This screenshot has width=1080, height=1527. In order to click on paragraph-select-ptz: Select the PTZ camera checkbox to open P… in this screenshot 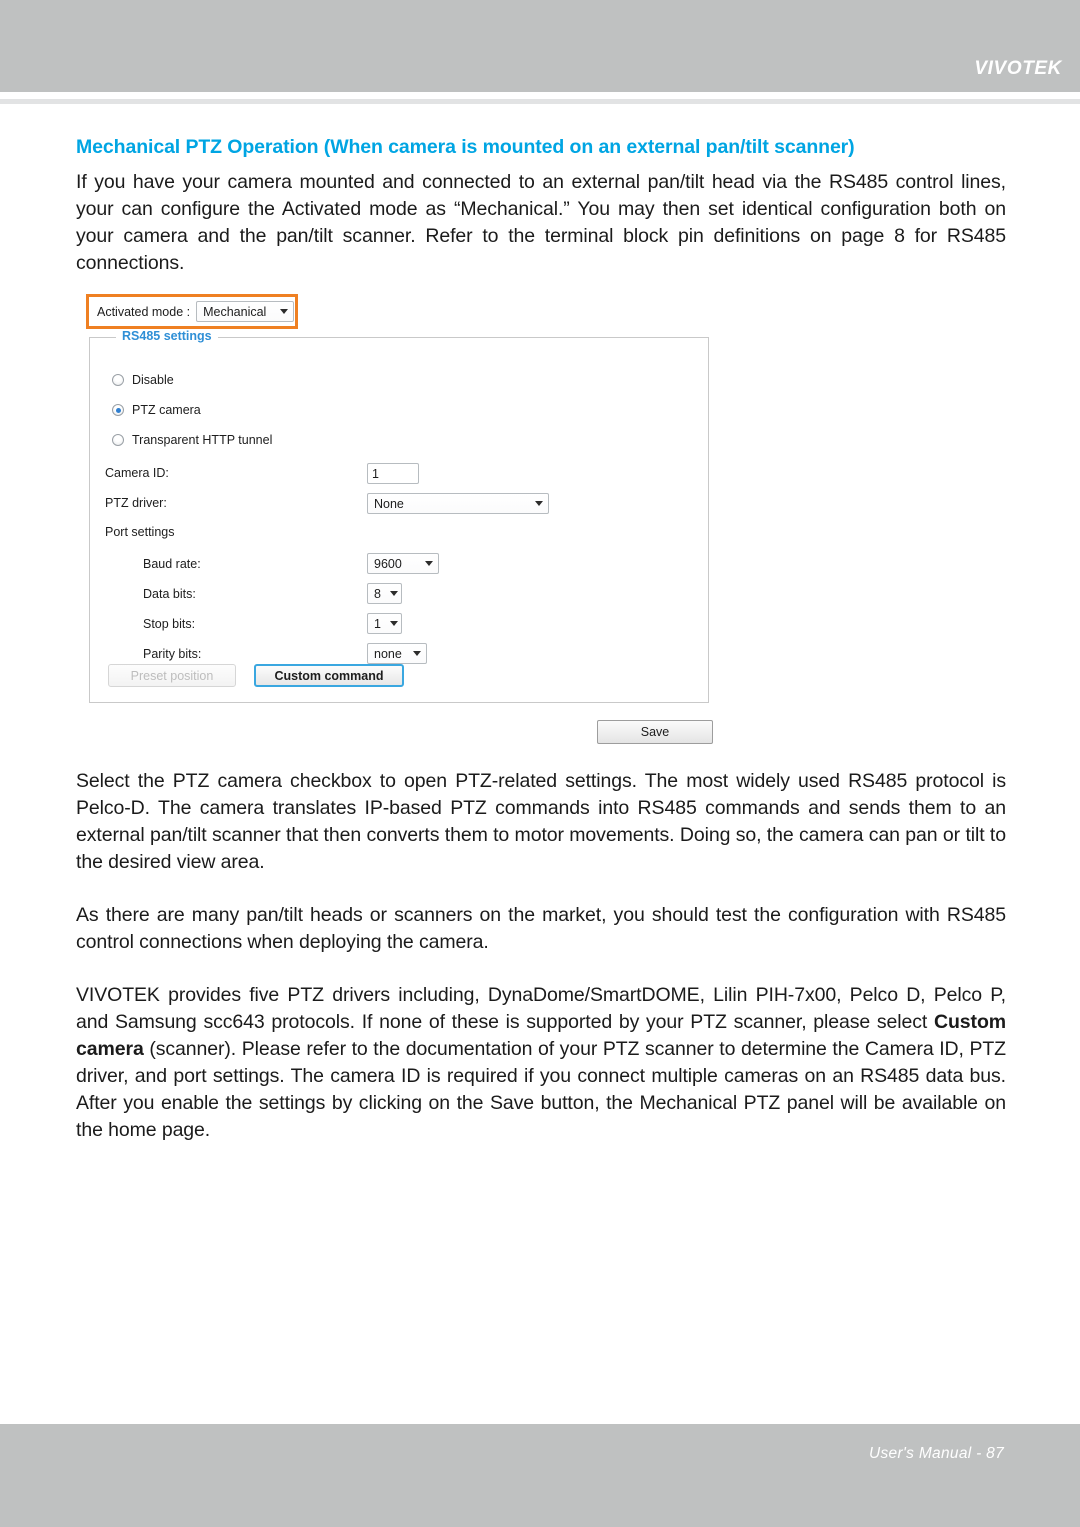, I will do `click(541, 821)`.